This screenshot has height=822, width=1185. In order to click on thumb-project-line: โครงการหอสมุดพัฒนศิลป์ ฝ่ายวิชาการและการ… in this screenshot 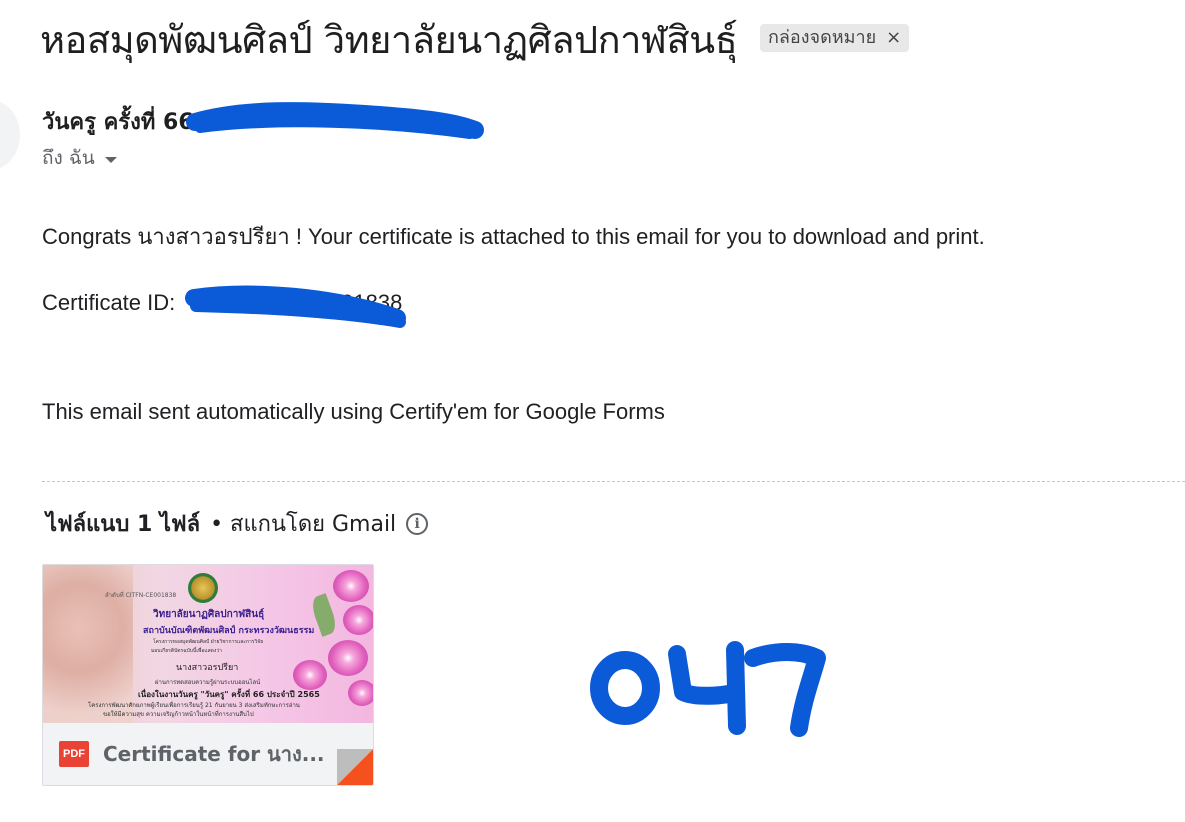, I will do `click(208, 642)`.